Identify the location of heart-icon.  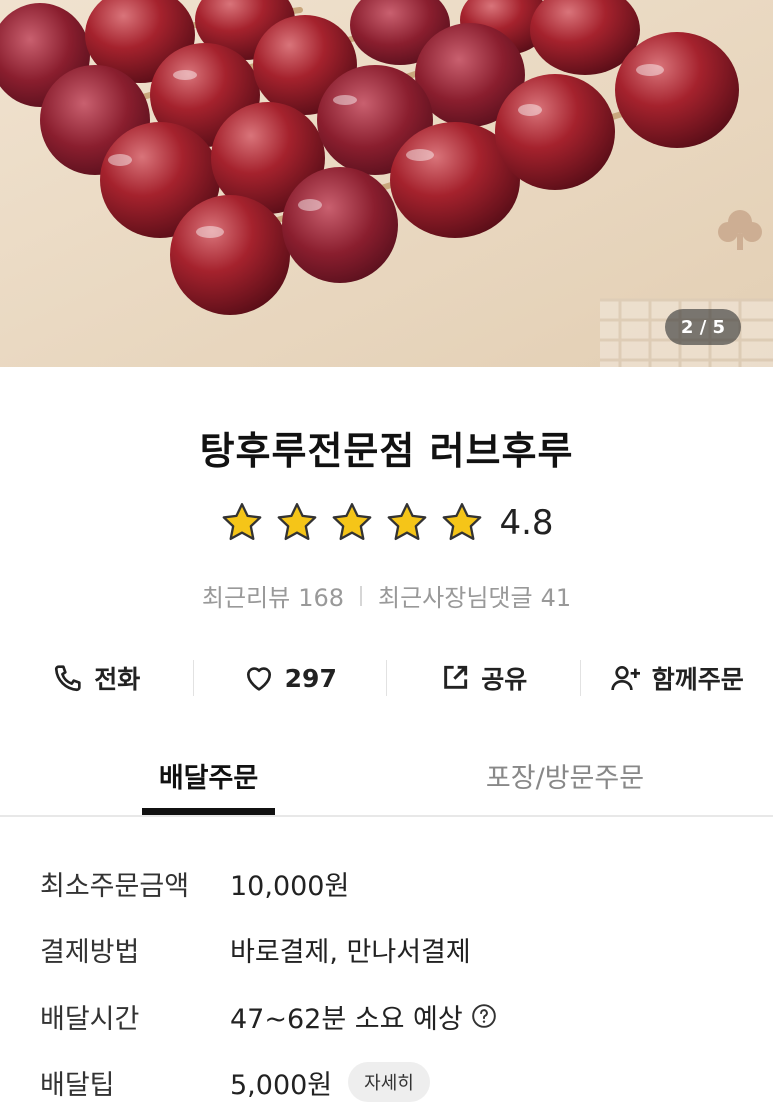
(258, 679).